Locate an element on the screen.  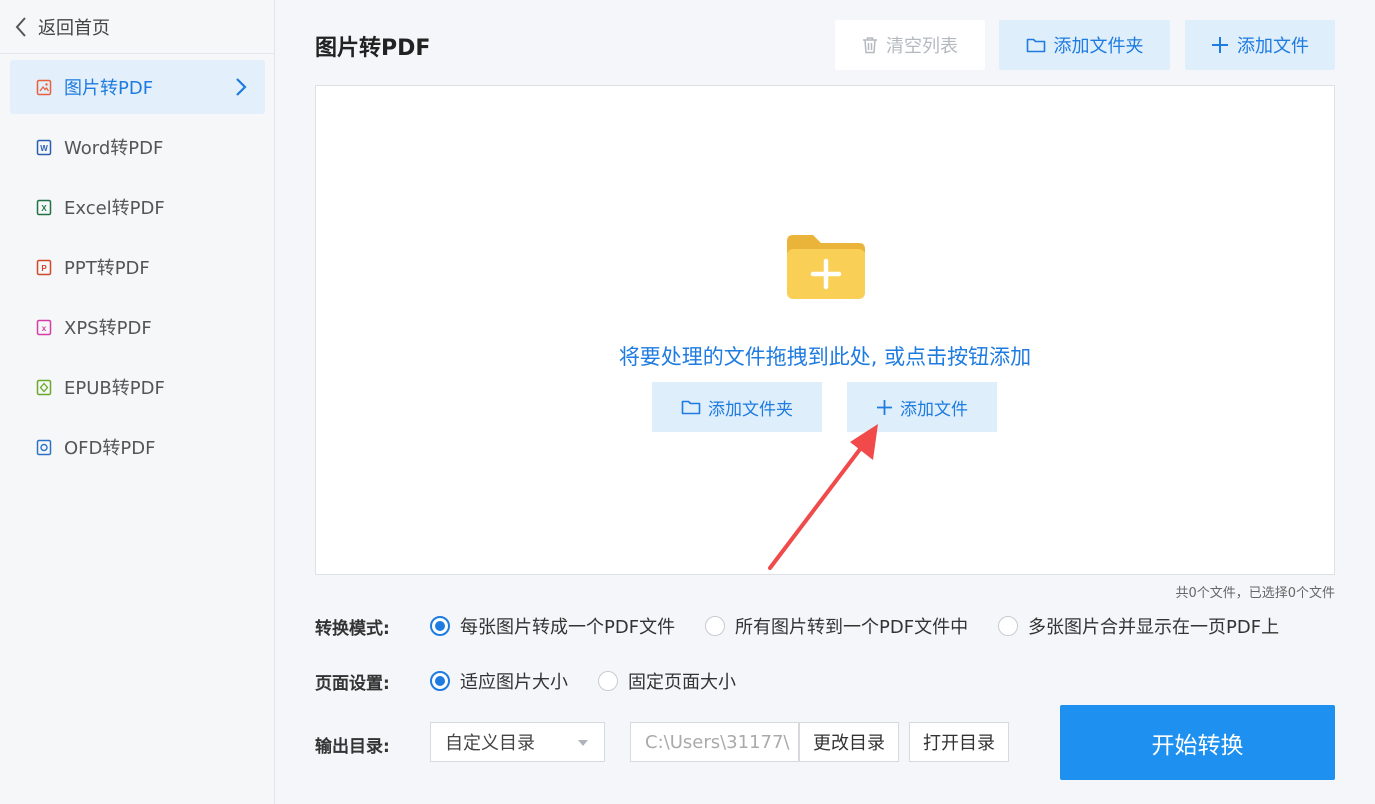
epub-file-icon is located at coordinates (44, 387).